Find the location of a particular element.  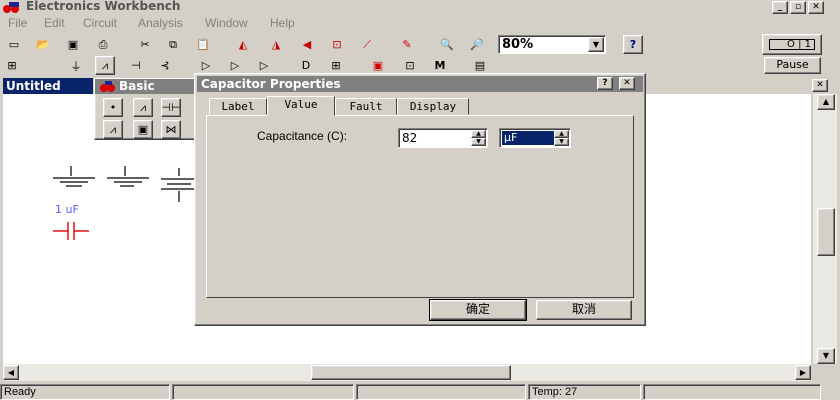

chevron-down-icon: ▼ is located at coordinates (596, 44).